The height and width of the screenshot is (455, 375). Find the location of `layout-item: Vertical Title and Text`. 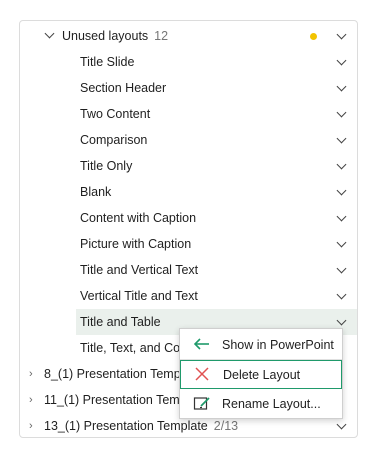

layout-item: Vertical Title and Text is located at coordinates (188, 296).